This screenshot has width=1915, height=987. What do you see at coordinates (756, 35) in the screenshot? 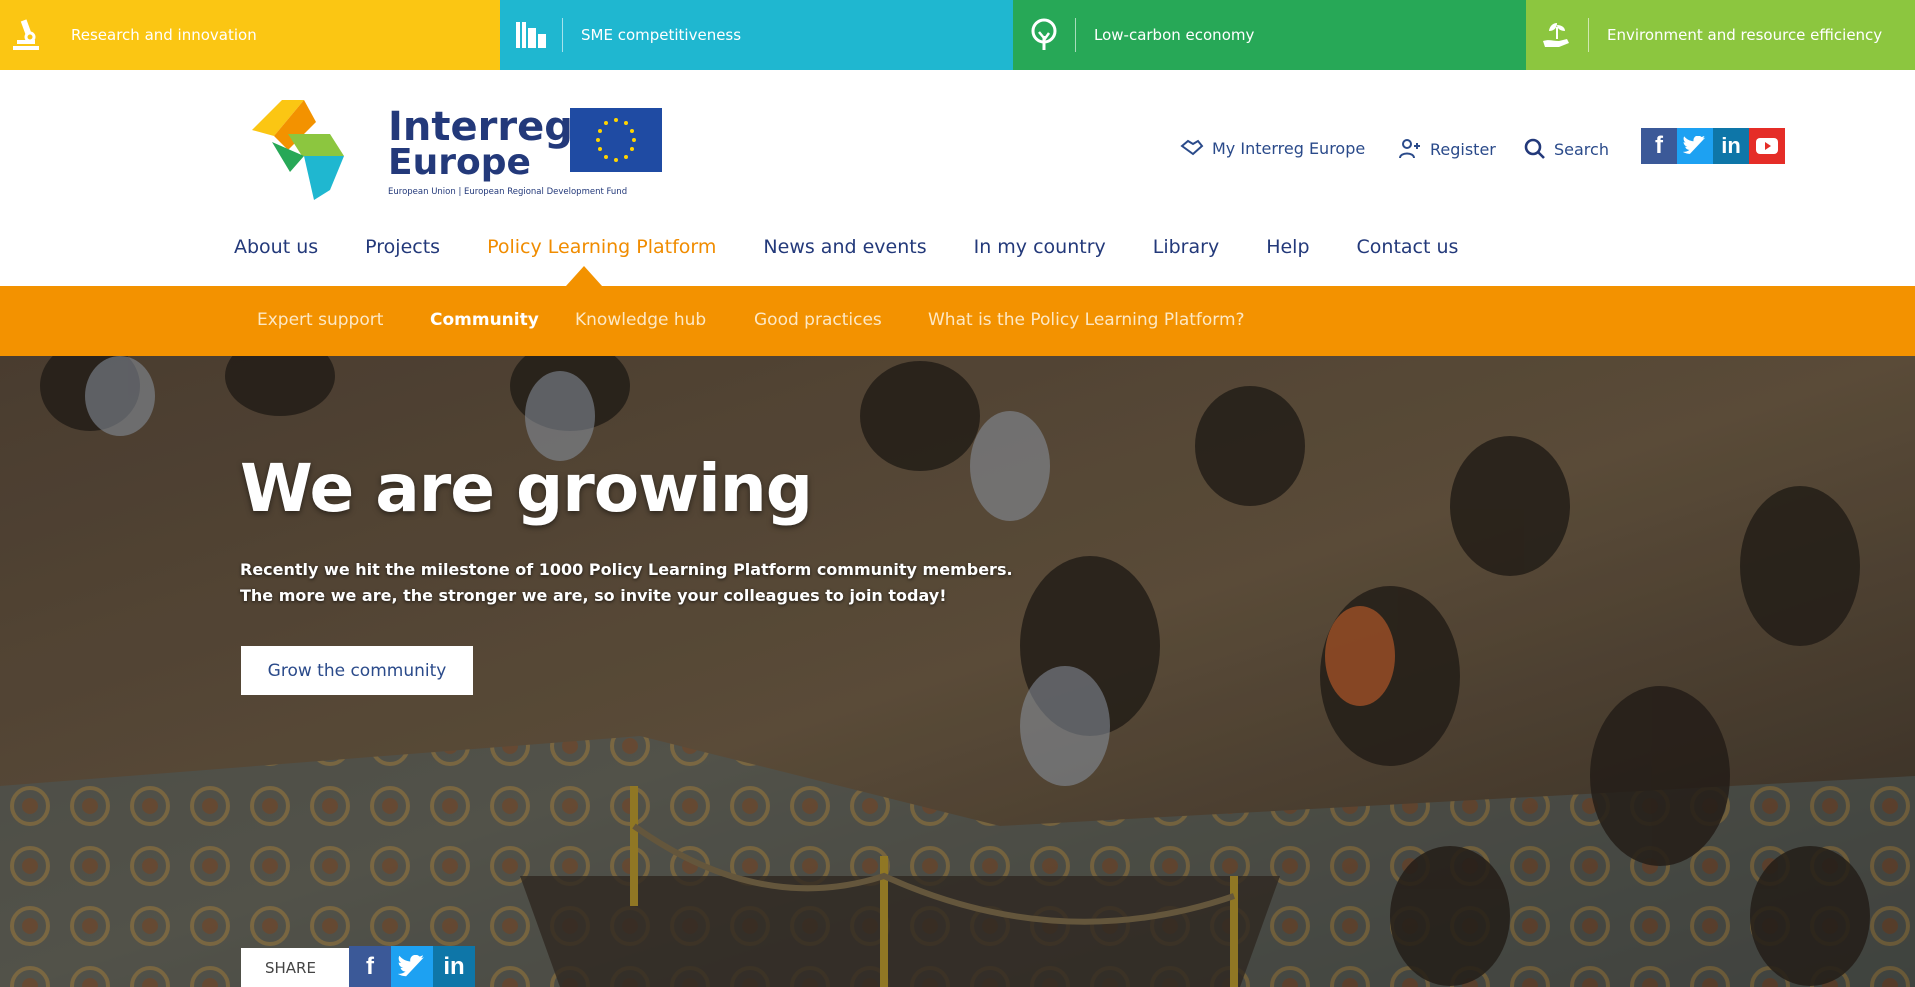
I see `topic-sme-competitiveness: SME competitiveness` at bounding box center [756, 35].